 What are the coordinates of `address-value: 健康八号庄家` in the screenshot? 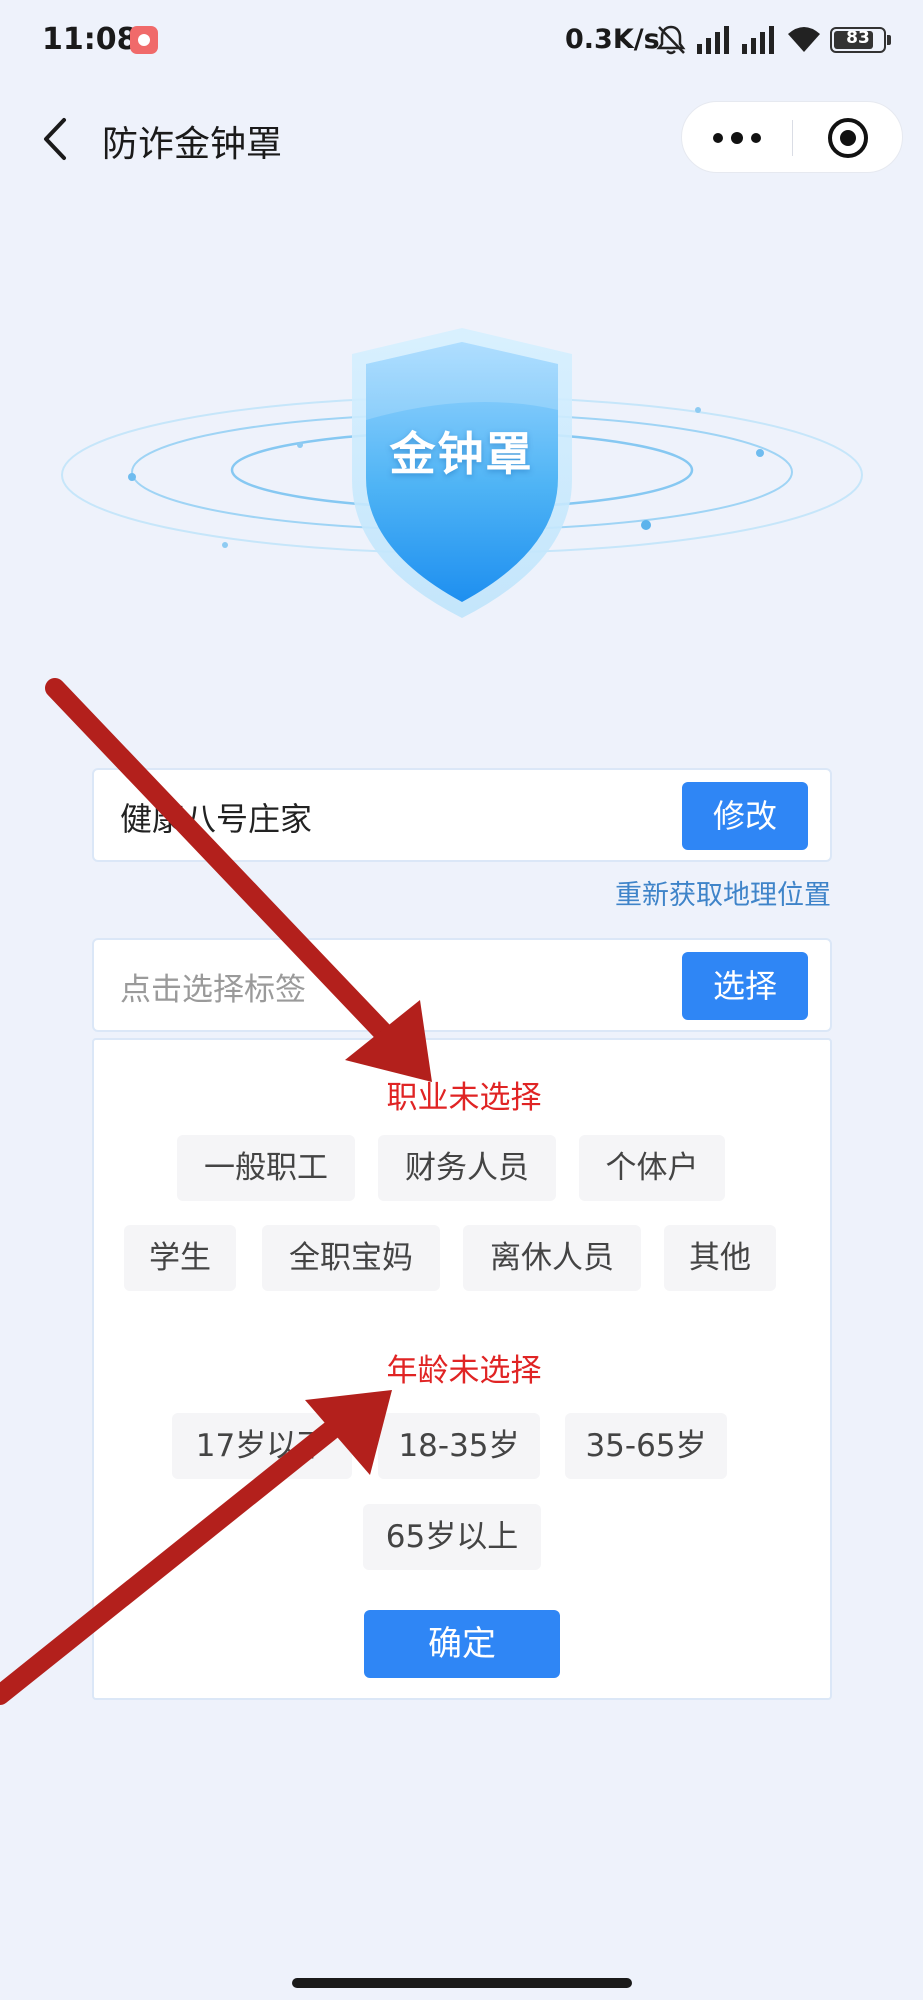 It's located at (216, 819).